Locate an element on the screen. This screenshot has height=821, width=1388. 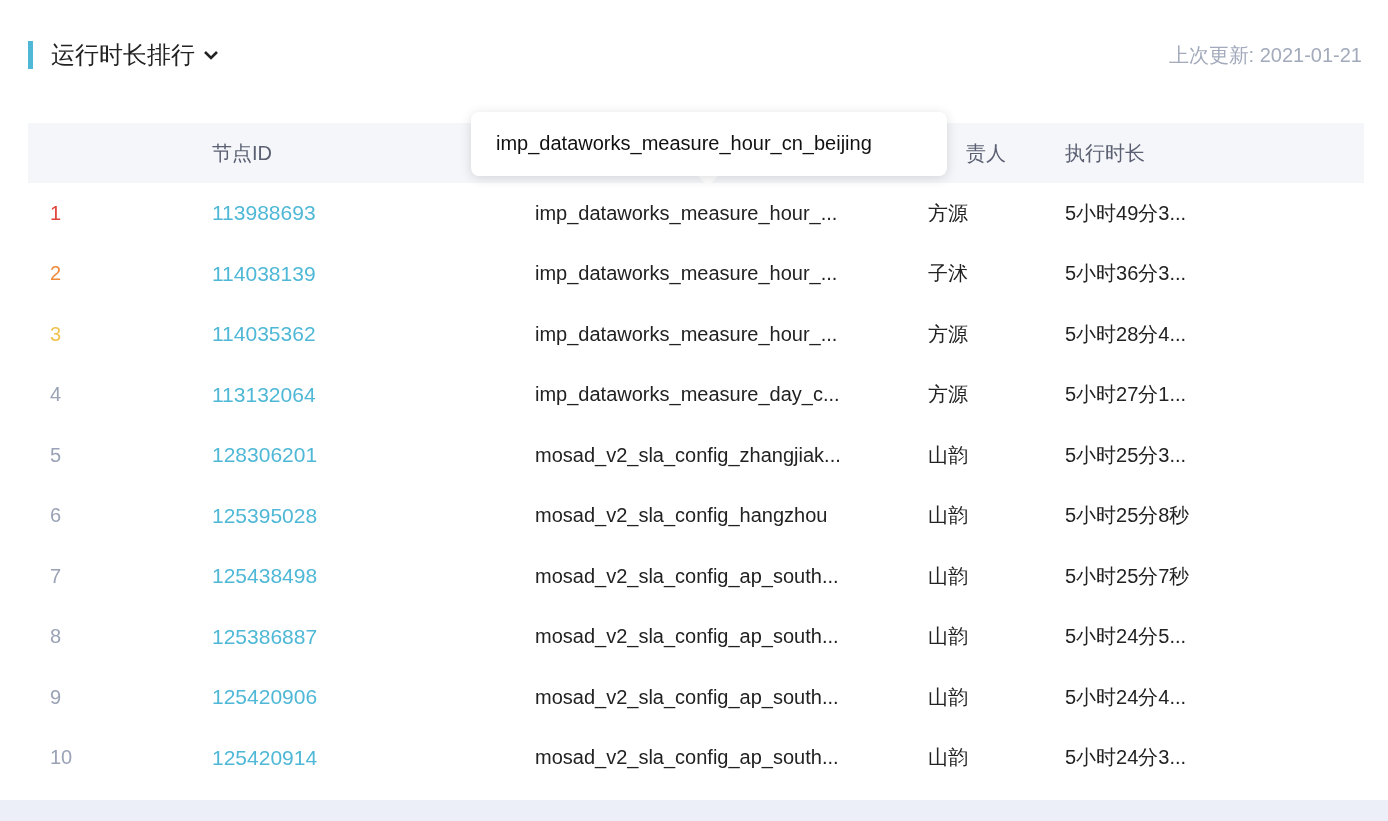
node-id-link: 114038139 is located at coordinates (264, 273).